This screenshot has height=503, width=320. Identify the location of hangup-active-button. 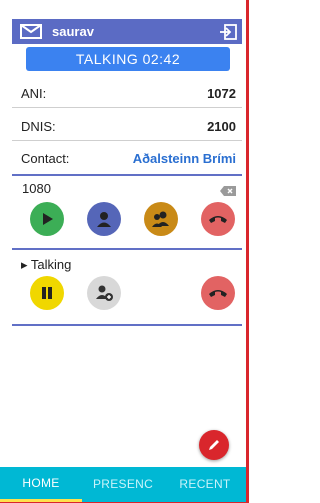
(218, 293).